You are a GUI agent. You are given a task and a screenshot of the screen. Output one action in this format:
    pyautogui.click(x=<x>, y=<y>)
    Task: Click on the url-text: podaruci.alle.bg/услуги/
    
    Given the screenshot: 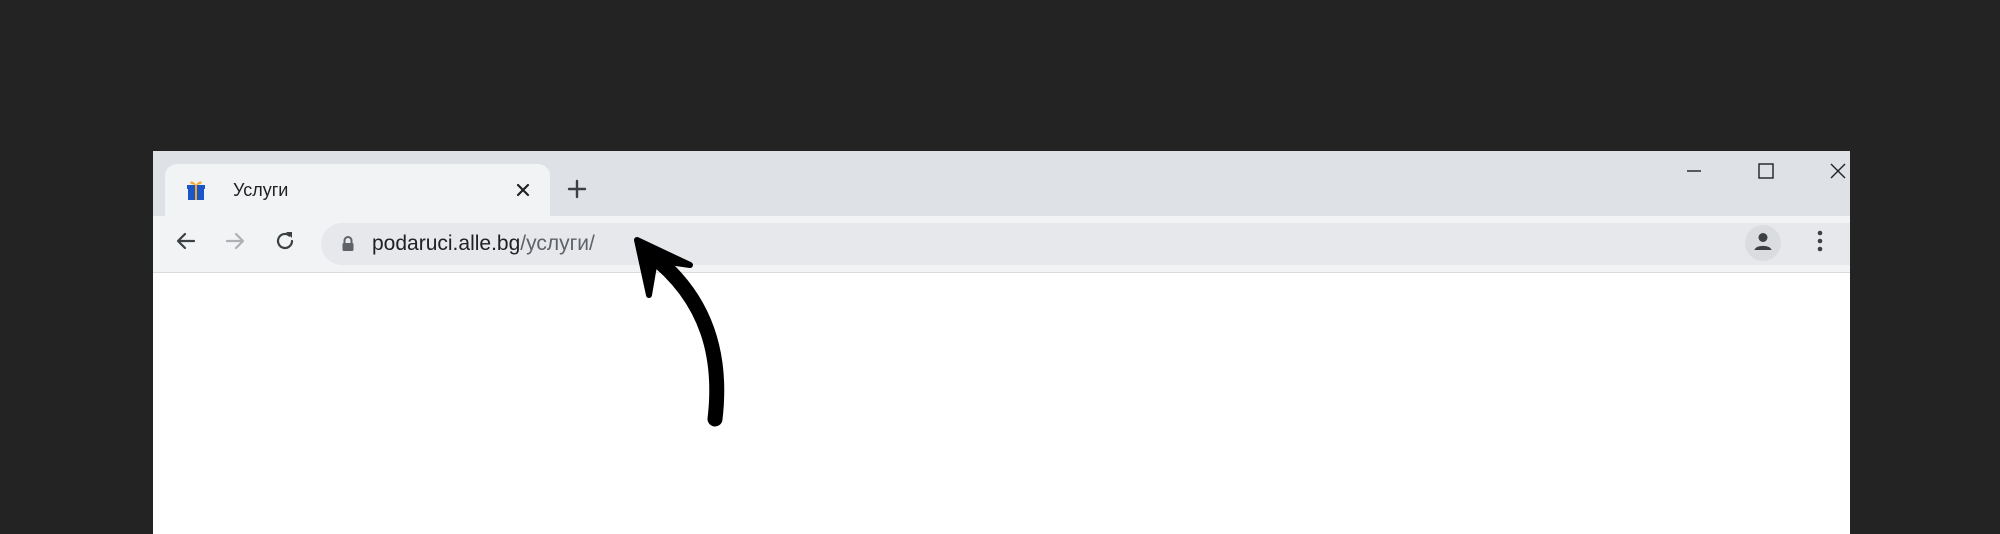 What is the action you would take?
    pyautogui.click(x=483, y=244)
    